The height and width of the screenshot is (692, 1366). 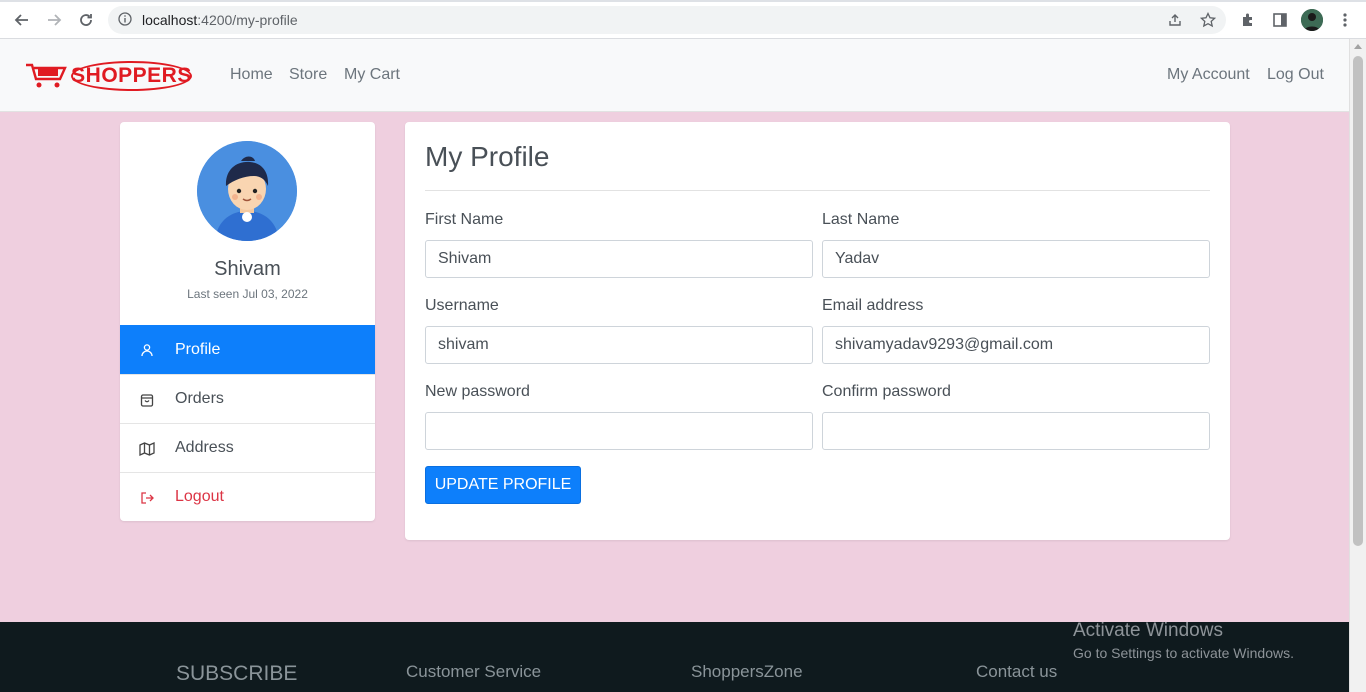 What do you see at coordinates (125, 21) in the screenshot?
I see `site-info-icon` at bounding box center [125, 21].